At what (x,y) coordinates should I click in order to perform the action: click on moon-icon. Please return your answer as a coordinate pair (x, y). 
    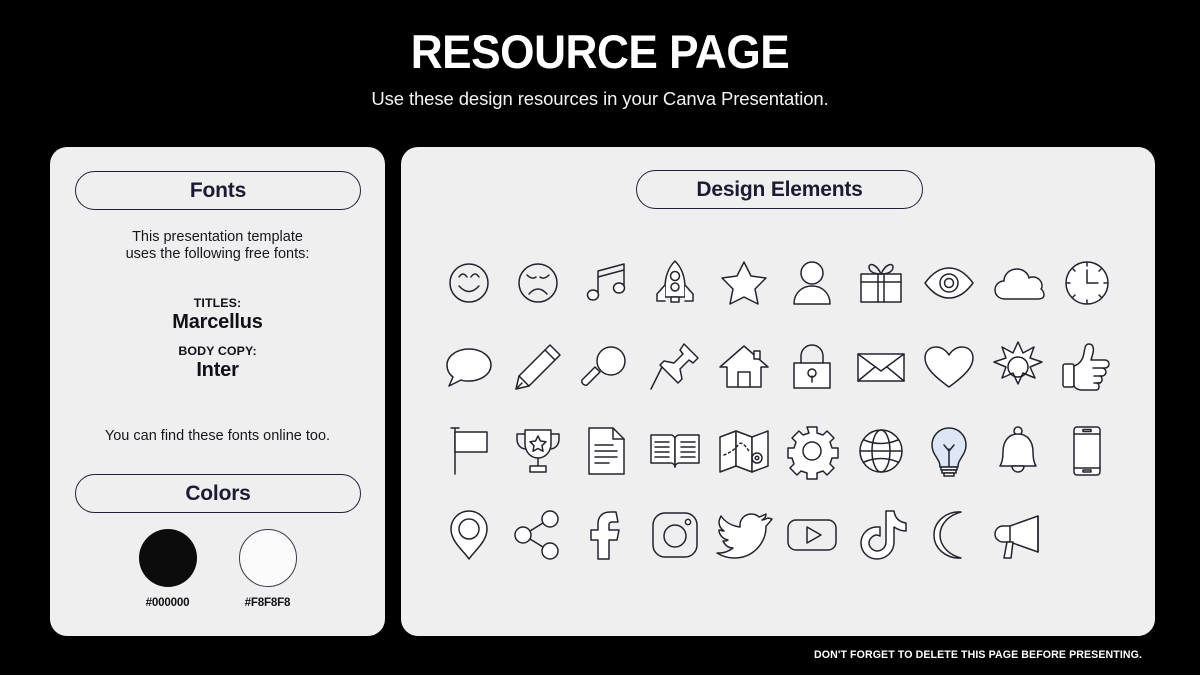
    Looking at the image, I should click on (949, 535).